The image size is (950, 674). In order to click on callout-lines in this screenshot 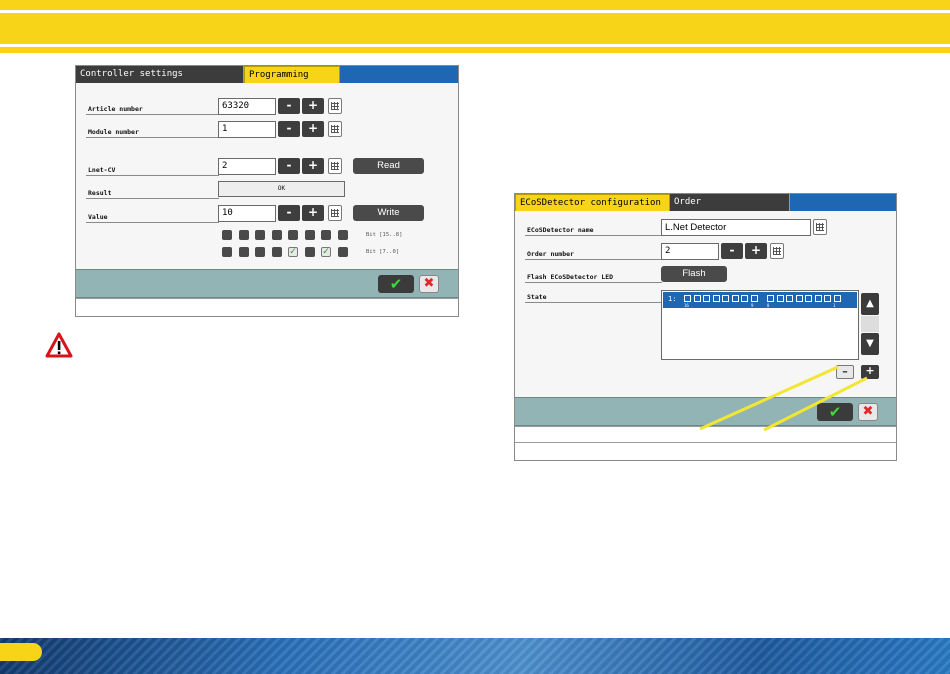, I will do `click(783, 398)`.